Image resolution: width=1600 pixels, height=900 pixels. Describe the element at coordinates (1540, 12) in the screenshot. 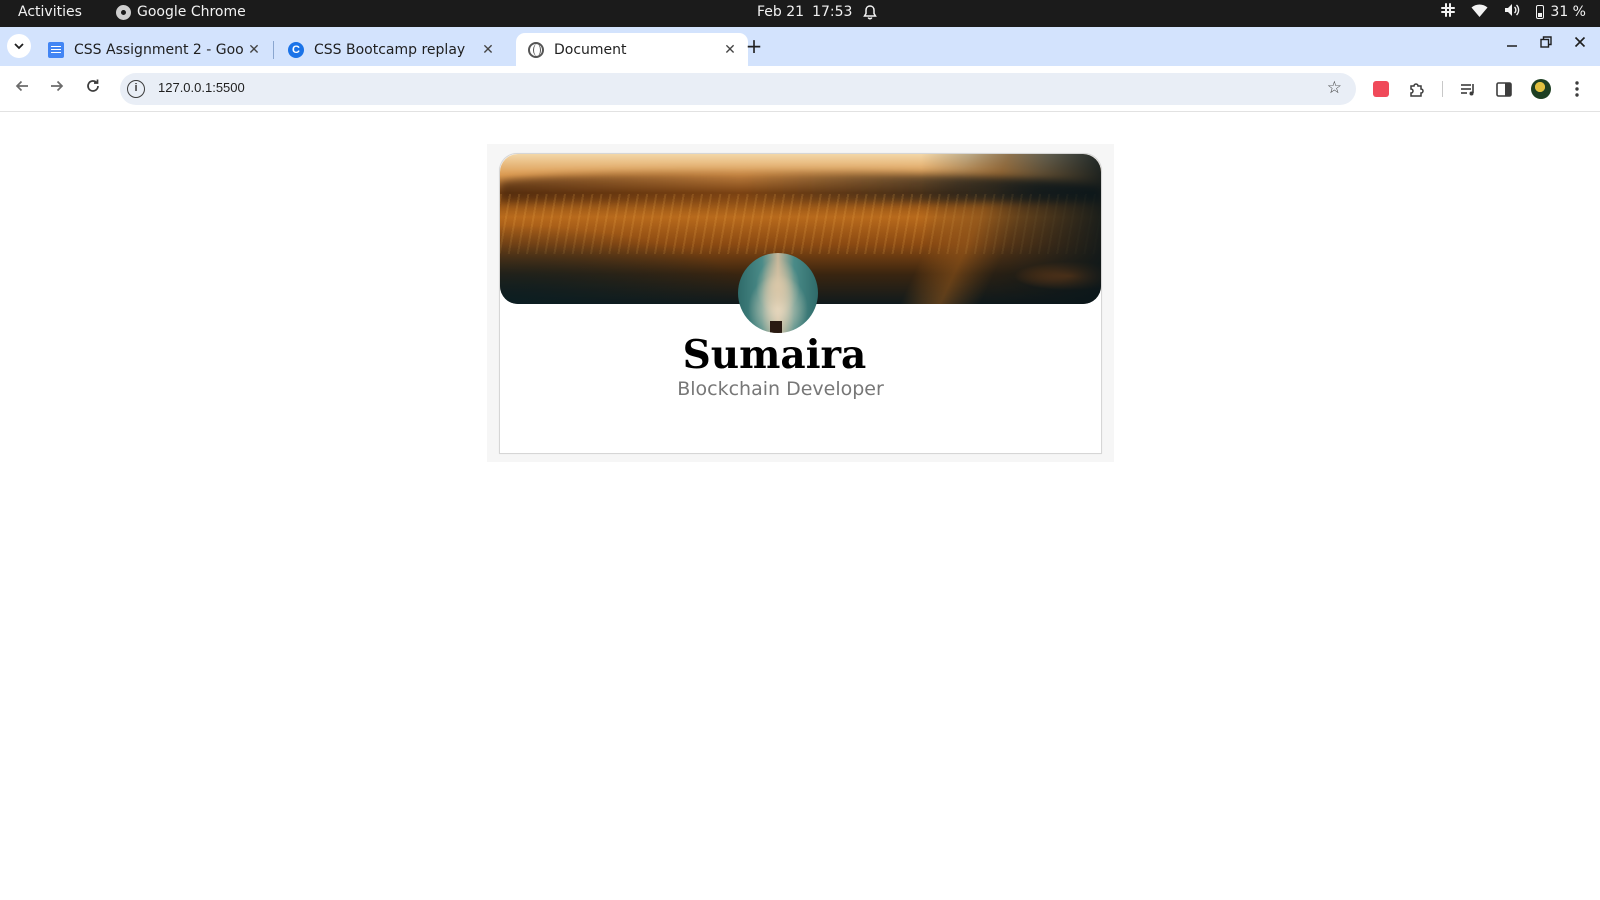

I see `battery-icon` at that location.